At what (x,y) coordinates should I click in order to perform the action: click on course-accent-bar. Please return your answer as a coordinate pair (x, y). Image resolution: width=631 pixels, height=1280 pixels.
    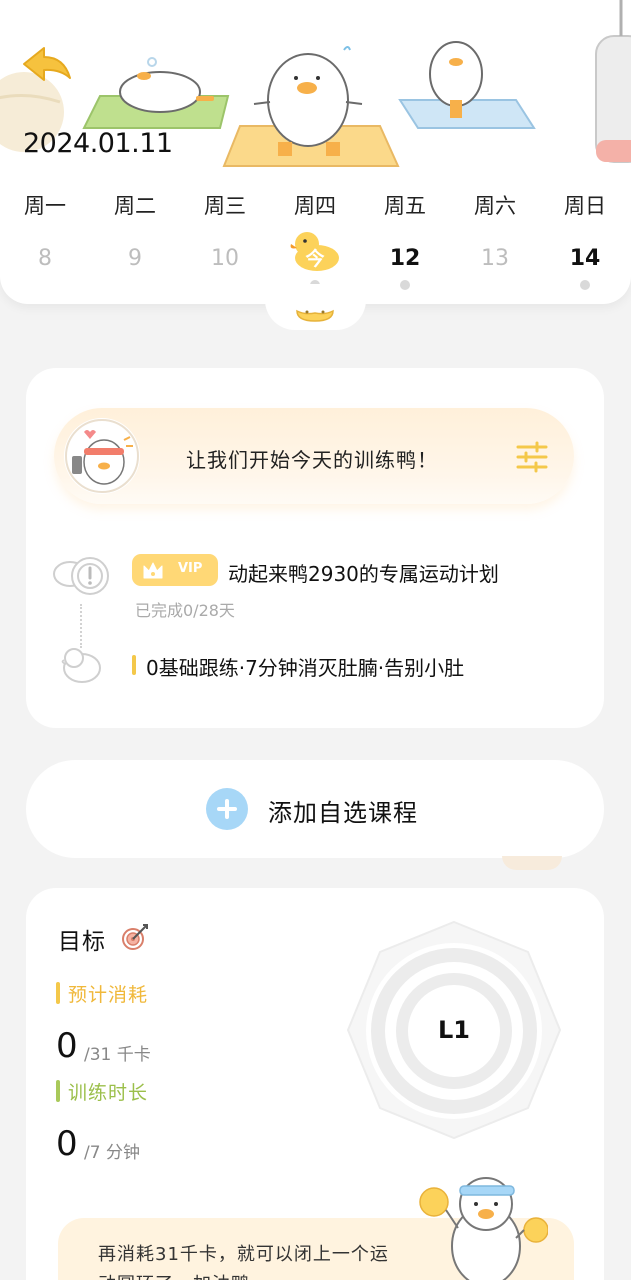
    Looking at the image, I should click on (134, 665).